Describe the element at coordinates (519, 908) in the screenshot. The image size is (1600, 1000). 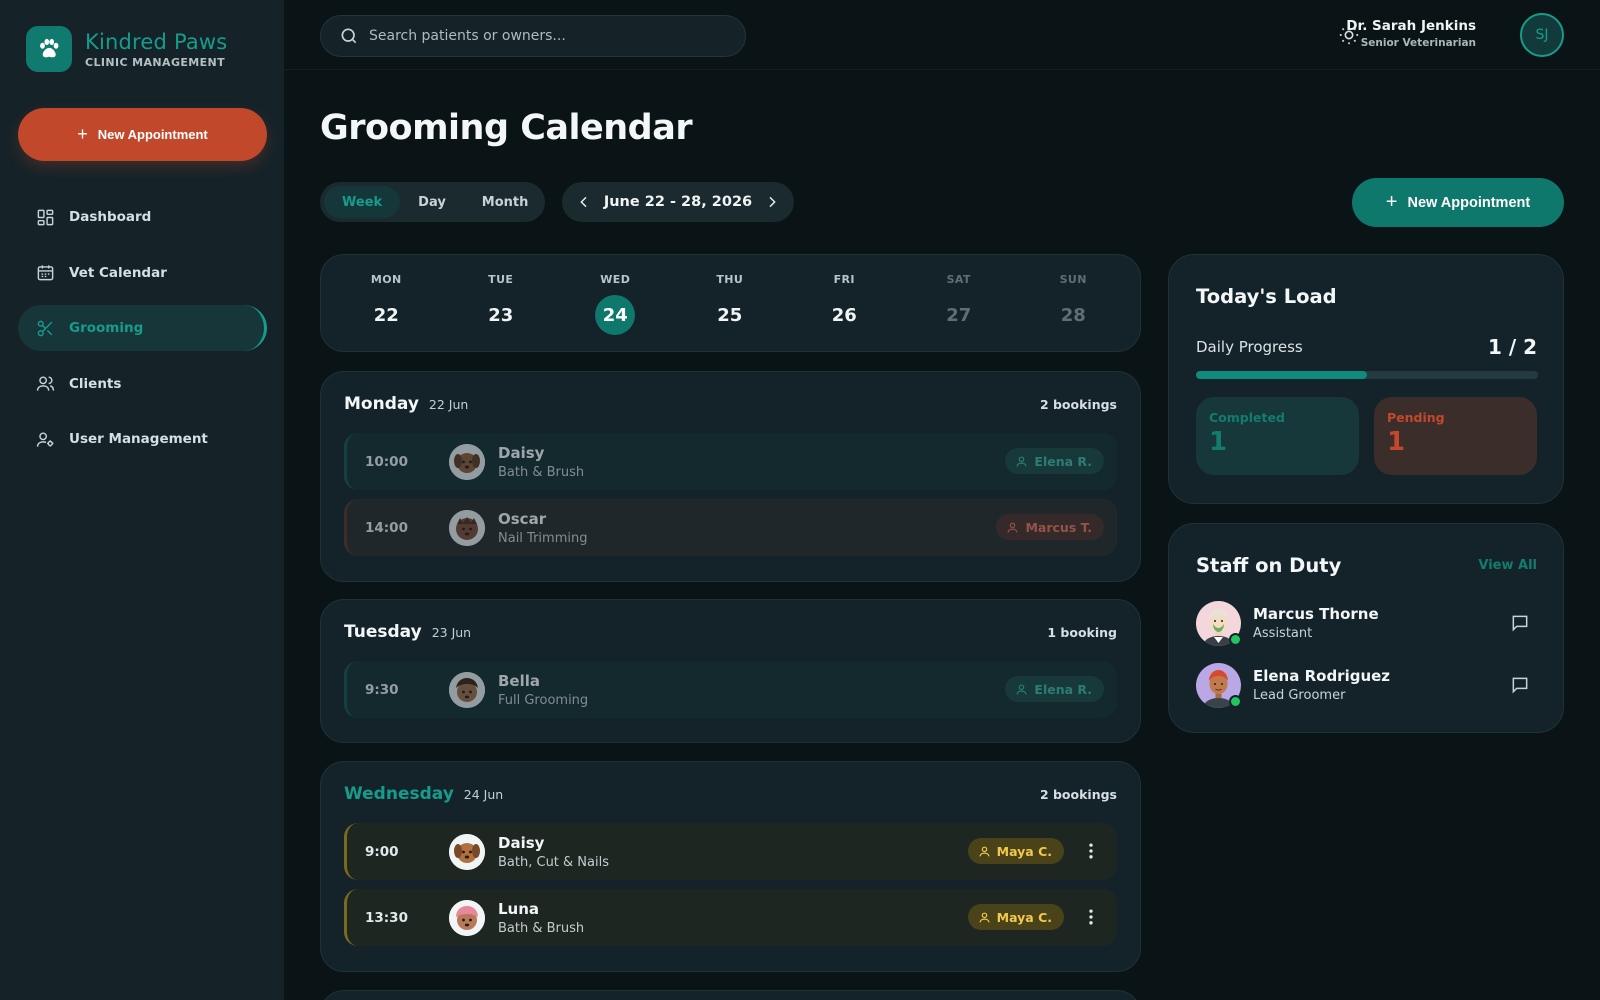
I see `pet-name: Luna` at that location.